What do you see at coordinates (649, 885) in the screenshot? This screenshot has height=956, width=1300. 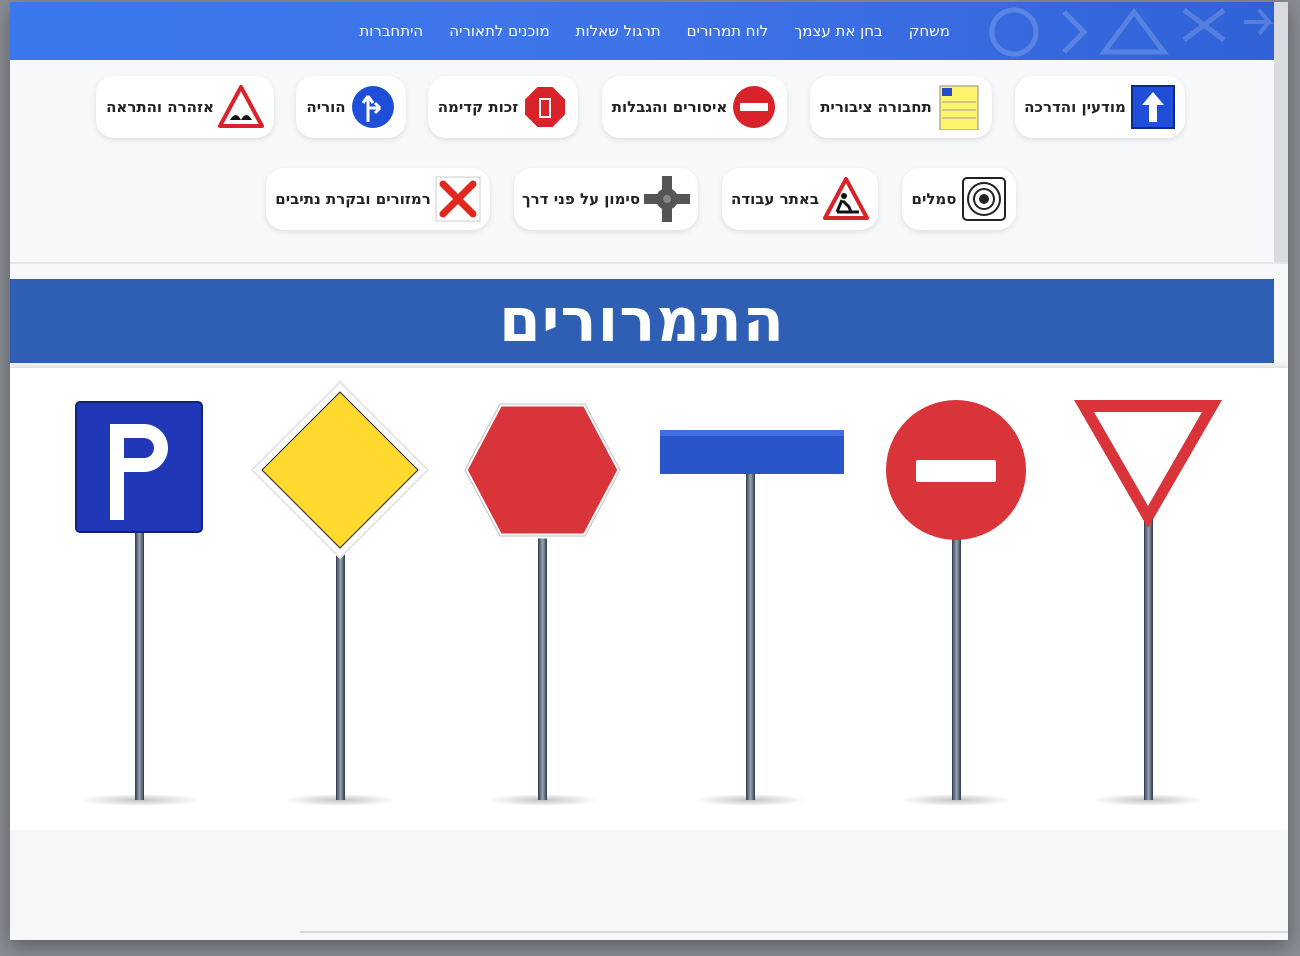 I see `content-footer-area` at bounding box center [649, 885].